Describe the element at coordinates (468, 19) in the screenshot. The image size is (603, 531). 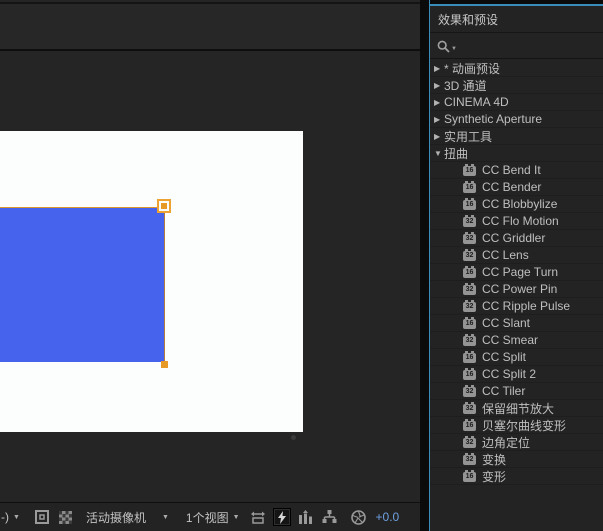
I see `panel-title: 效果和预设` at that location.